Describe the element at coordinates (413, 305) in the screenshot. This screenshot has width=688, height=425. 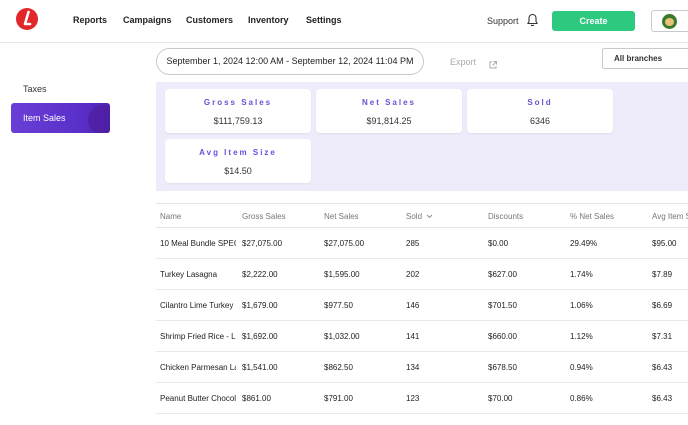
I see `cell-sold: 146` at that location.